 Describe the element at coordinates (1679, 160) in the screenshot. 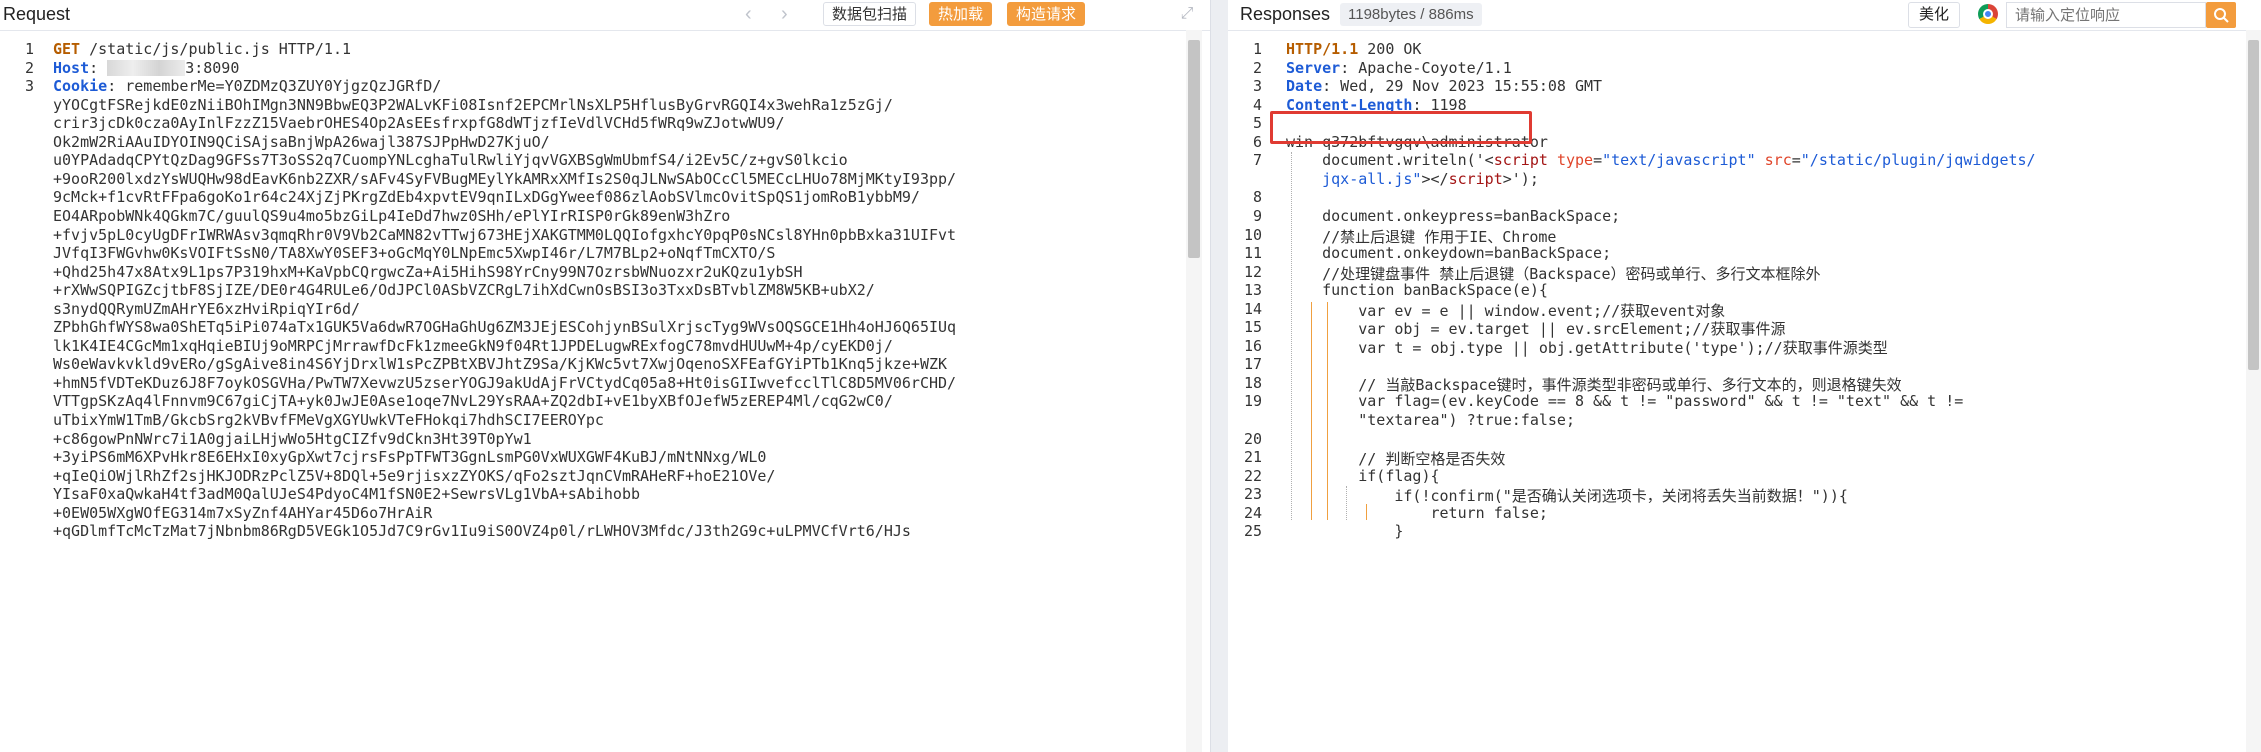

I see `code-token: "text/javascript"` at that location.